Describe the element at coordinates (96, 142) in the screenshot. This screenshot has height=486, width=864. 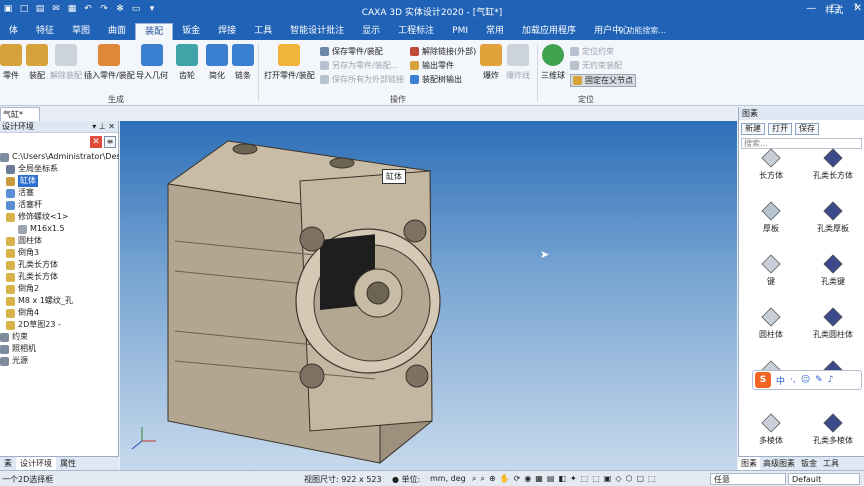
I see `close-icon: ✕` at that location.